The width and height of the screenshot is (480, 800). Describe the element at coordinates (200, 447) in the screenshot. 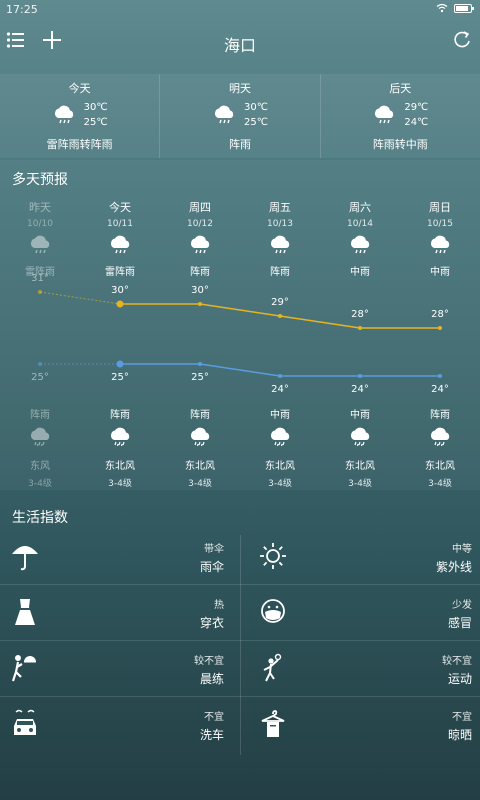

I see `forecast-night: 阵雨 东北风 3-4级` at that location.